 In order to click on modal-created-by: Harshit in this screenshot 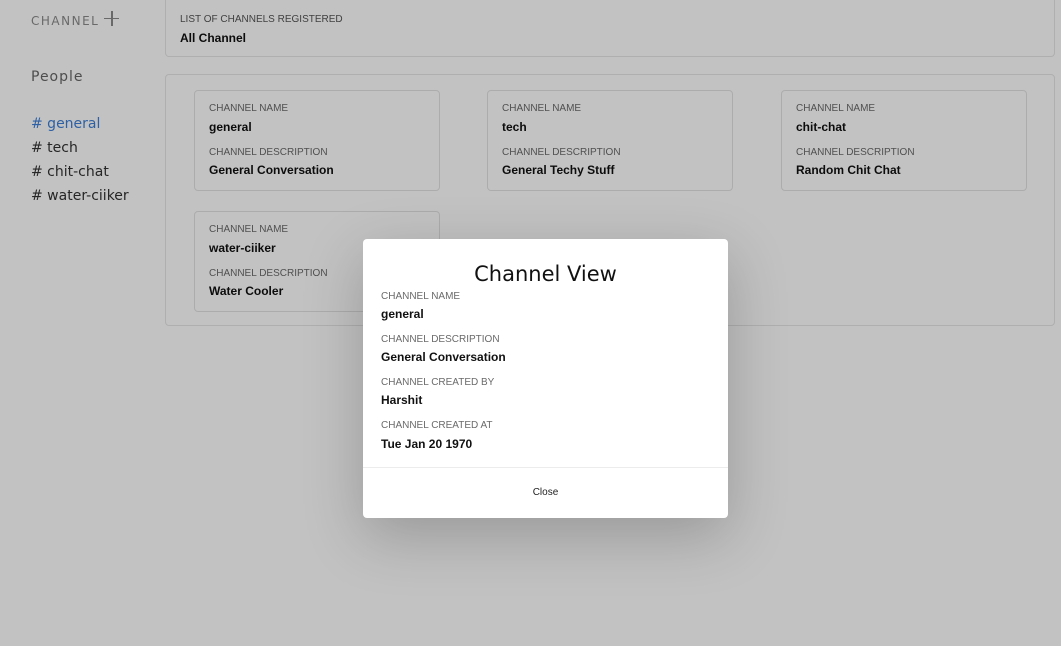, I will do `click(402, 400)`.